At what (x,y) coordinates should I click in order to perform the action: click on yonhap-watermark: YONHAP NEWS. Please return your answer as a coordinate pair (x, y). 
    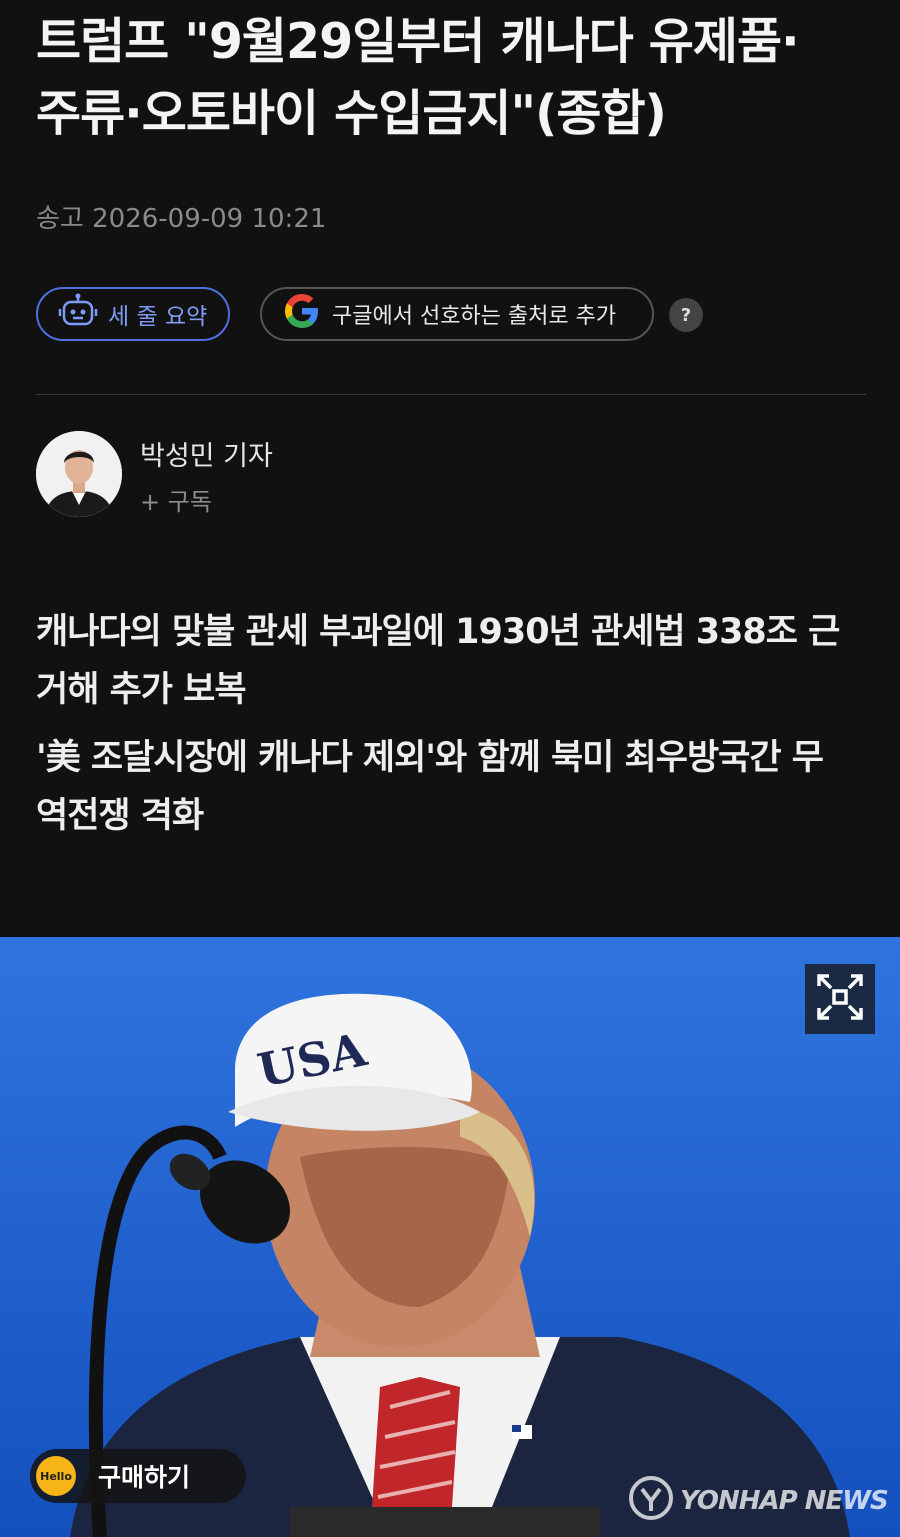
    Looking at the image, I should click on (758, 1501).